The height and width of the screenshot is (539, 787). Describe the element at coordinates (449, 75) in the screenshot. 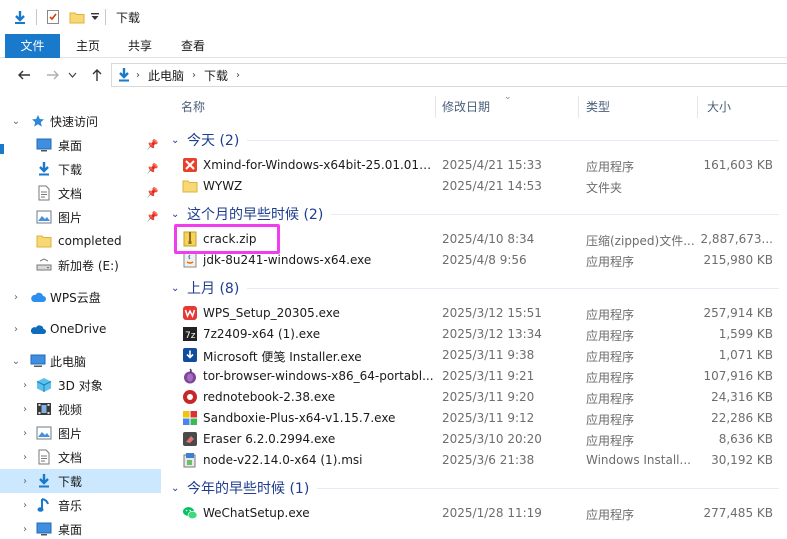

I see `address-bar: › 此电脑 › 下载 ›` at that location.